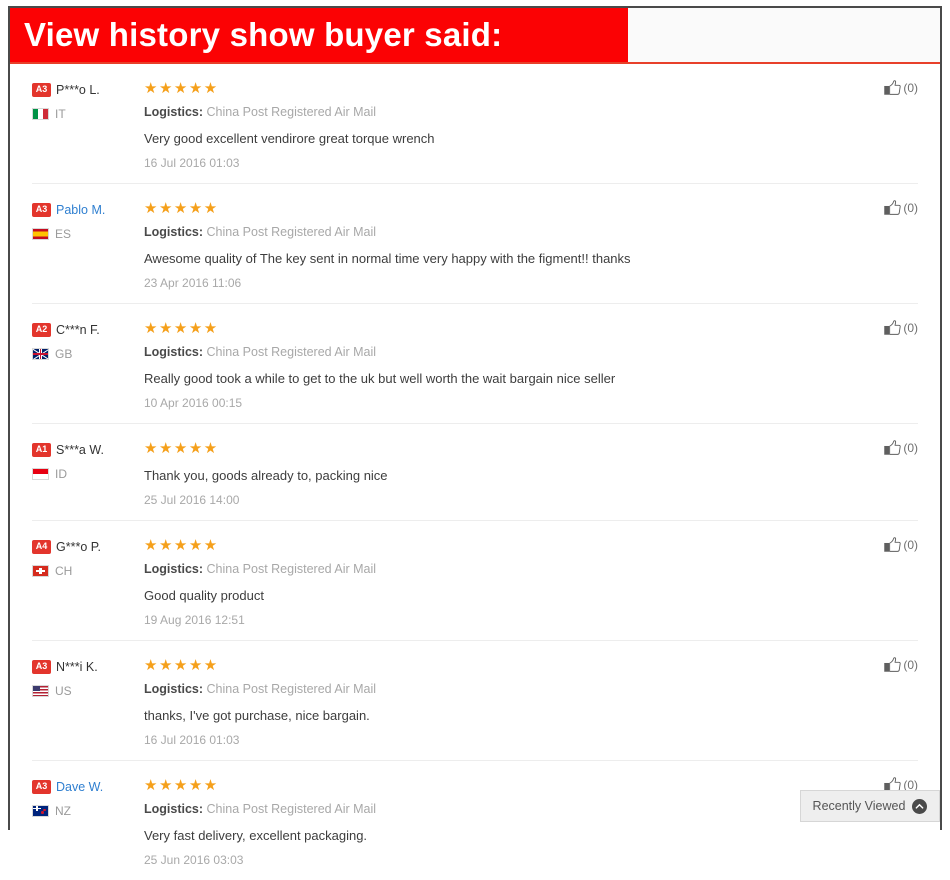  What do you see at coordinates (88, 558) in the screenshot?
I see `review-user-column: A4 G***o P. CH` at bounding box center [88, 558].